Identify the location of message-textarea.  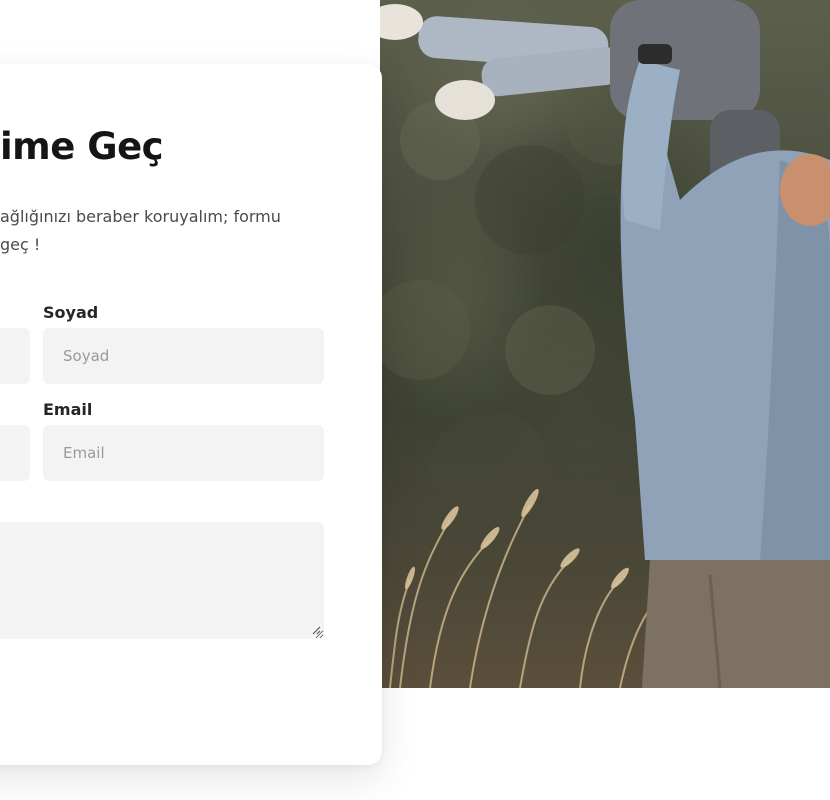
(162, 580).